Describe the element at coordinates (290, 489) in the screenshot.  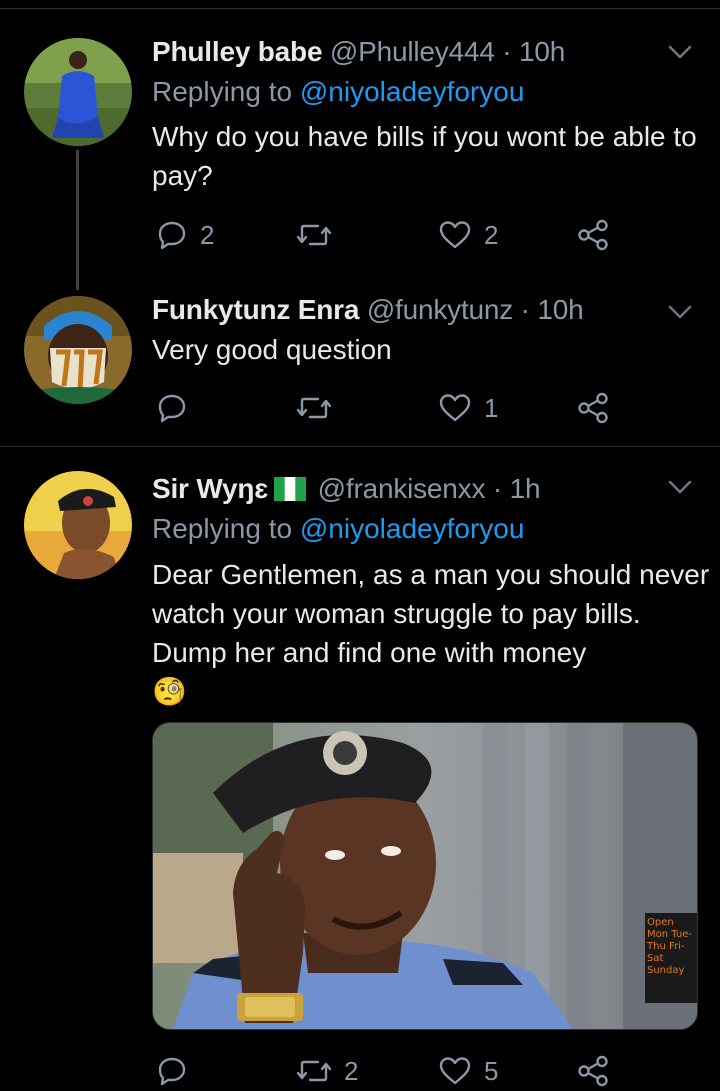
I see `nigeria-flag-icon` at that location.